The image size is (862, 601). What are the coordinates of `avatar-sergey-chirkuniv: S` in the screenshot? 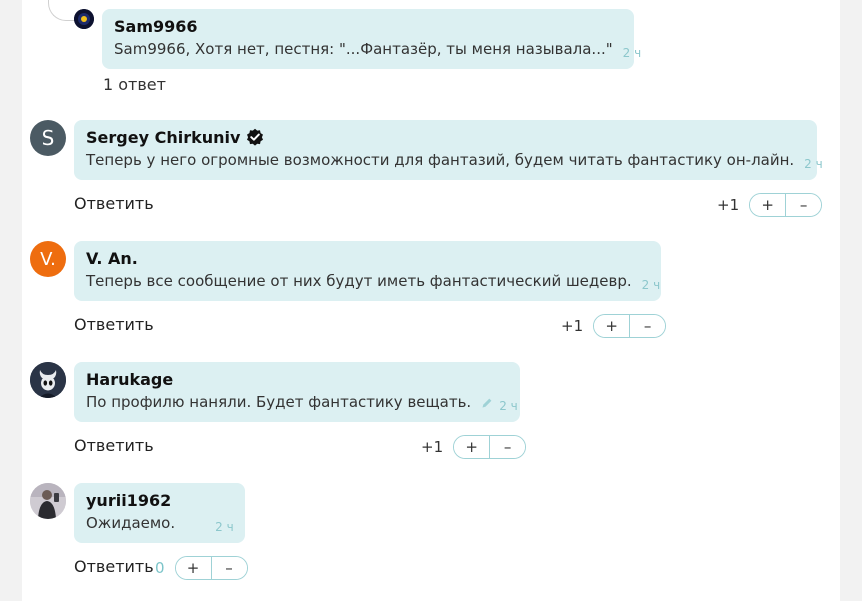 It's located at (48, 138).